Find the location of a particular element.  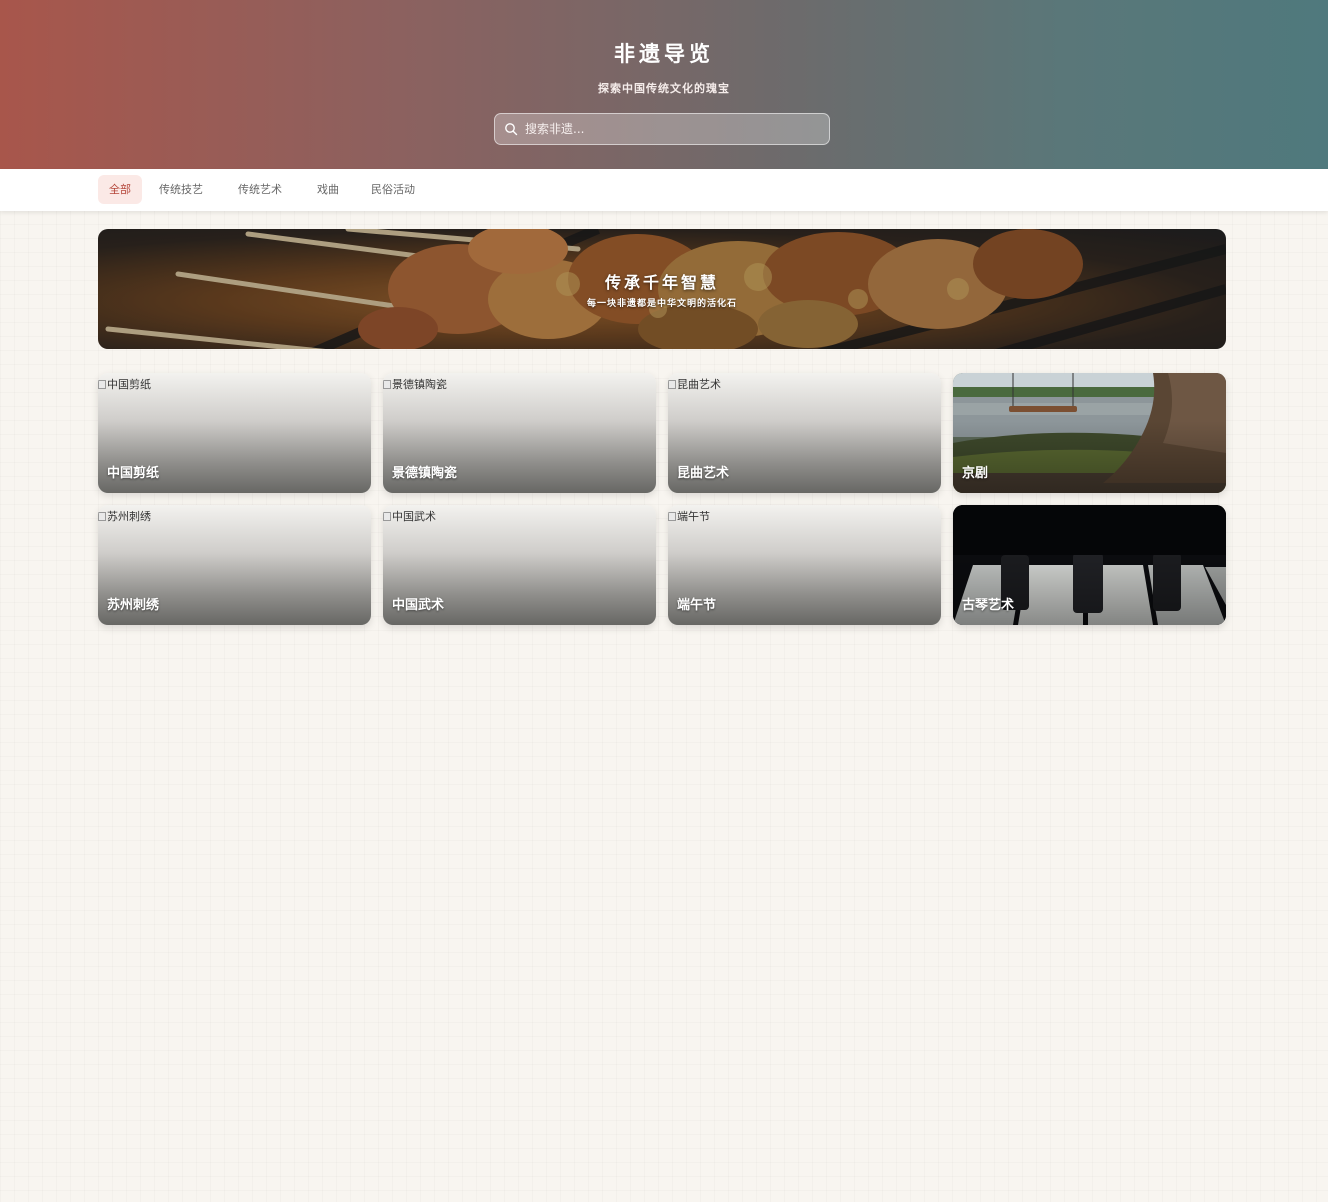

search-box is located at coordinates (662, 129).